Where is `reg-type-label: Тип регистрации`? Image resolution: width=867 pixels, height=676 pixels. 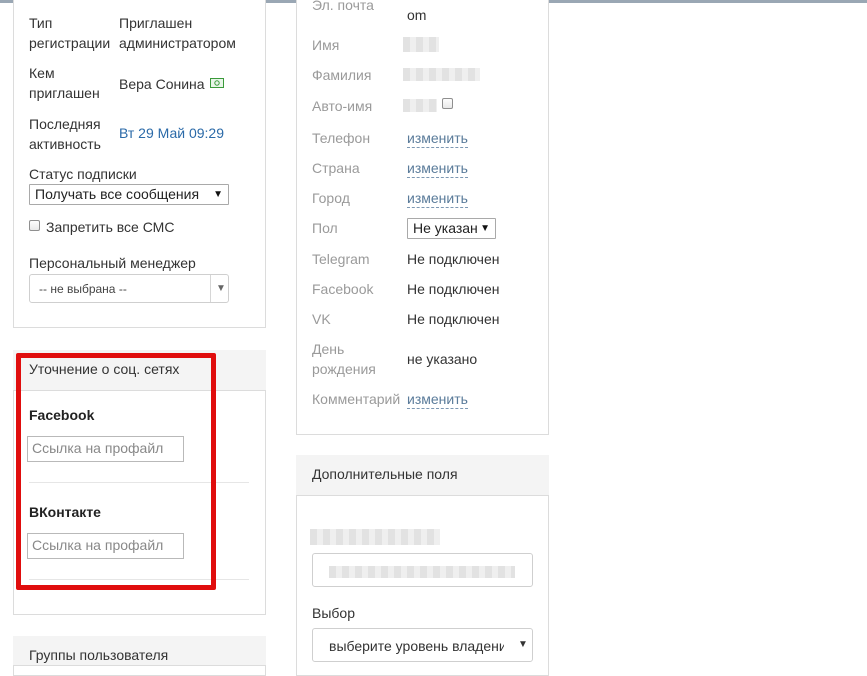
reg-type-label: Тип регистрации is located at coordinates (70, 33).